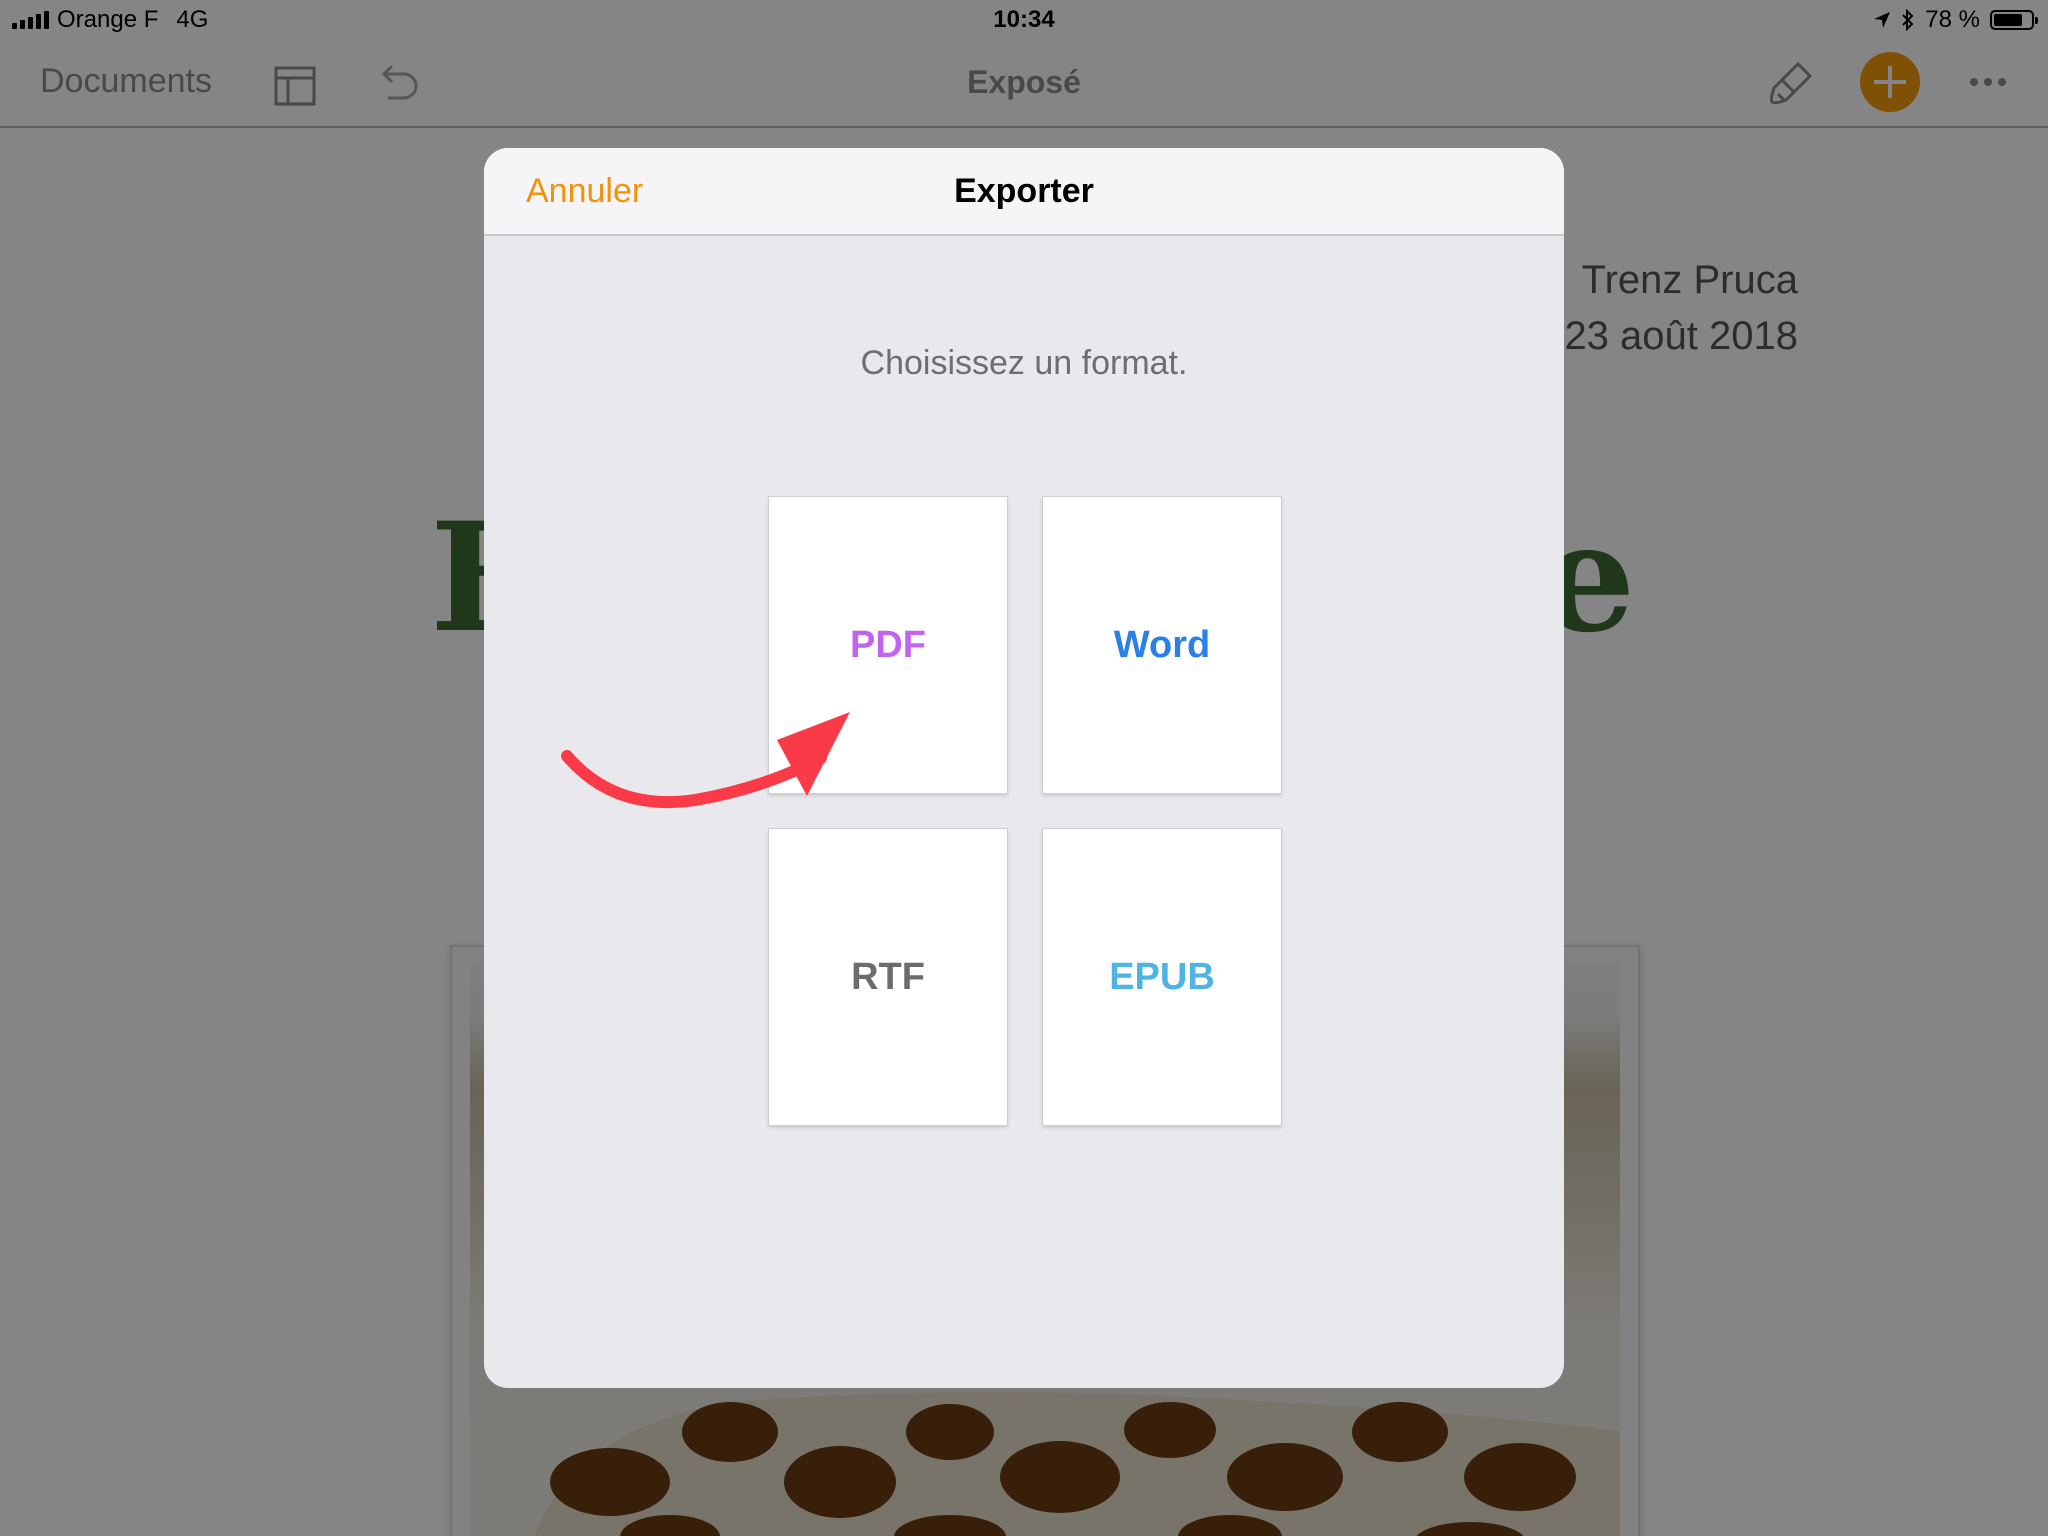 The height and width of the screenshot is (1536, 2048). Describe the element at coordinates (1024, 363) in the screenshot. I see `format-prompt: Choisissez un format.` at that location.